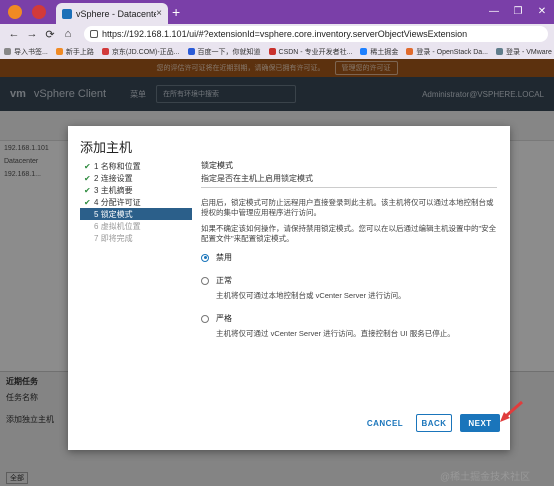 The height and width of the screenshot is (486, 554). I want to click on pinned-tab-icon, so click(39, 12).